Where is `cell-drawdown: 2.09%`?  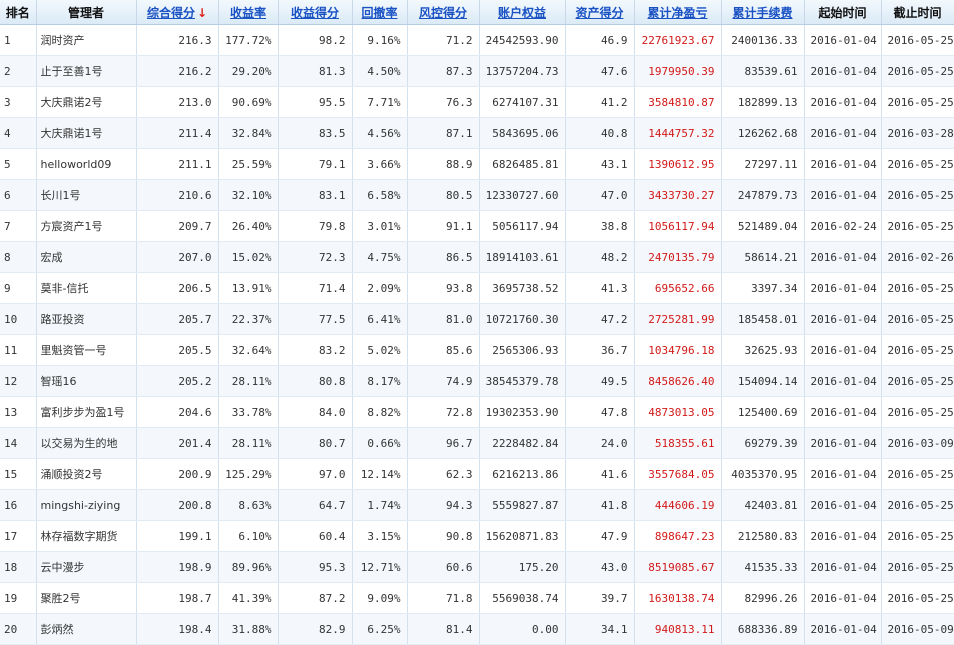
cell-drawdown: 2.09% is located at coordinates (380, 288).